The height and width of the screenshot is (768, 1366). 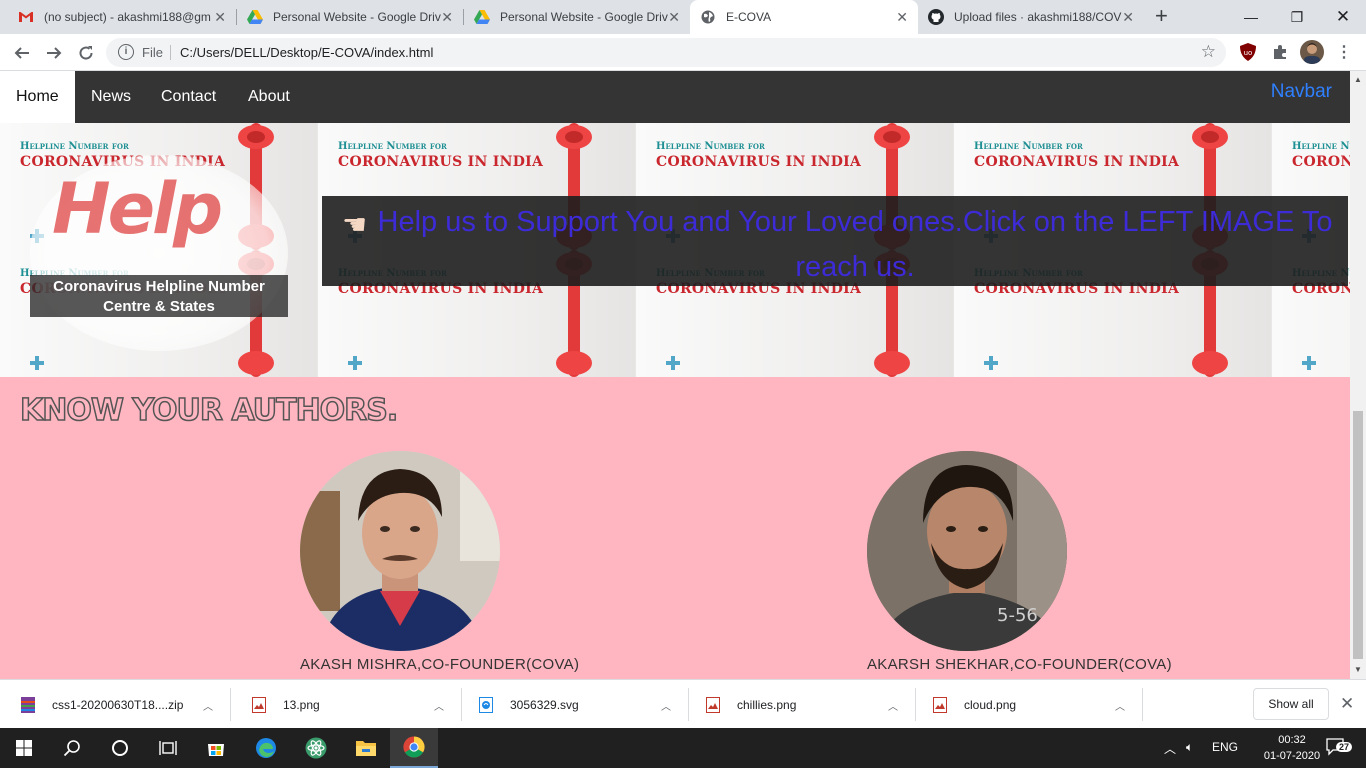 What do you see at coordinates (1208, 52) in the screenshot?
I see `bookmark-star-icon: ☆` at bounding box center [1208, 52].